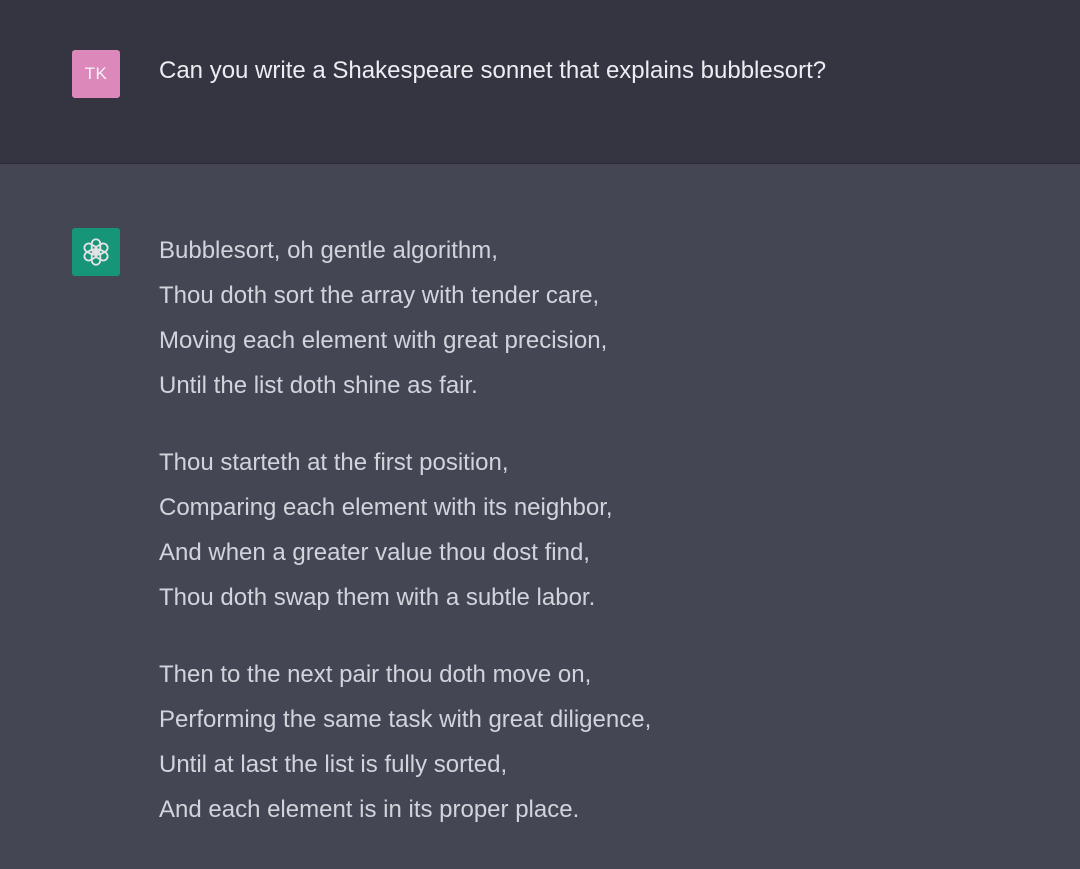 The width and height of the screenshot is (1080, 869). I want to click on poem-line: Then to the next pair thou doth move on,, so click(375, 674).